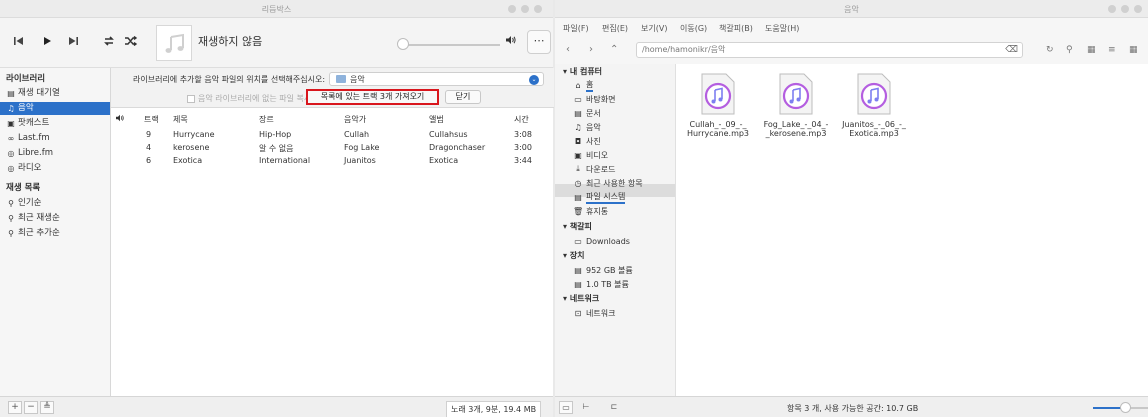 The width and height of the screenshot is (1148, 417). Describe the element at coordinates (796, 105) in the screenshot. I see `file-item: Fog_Lake_-_04_- _kerosene.mp3` at that location.